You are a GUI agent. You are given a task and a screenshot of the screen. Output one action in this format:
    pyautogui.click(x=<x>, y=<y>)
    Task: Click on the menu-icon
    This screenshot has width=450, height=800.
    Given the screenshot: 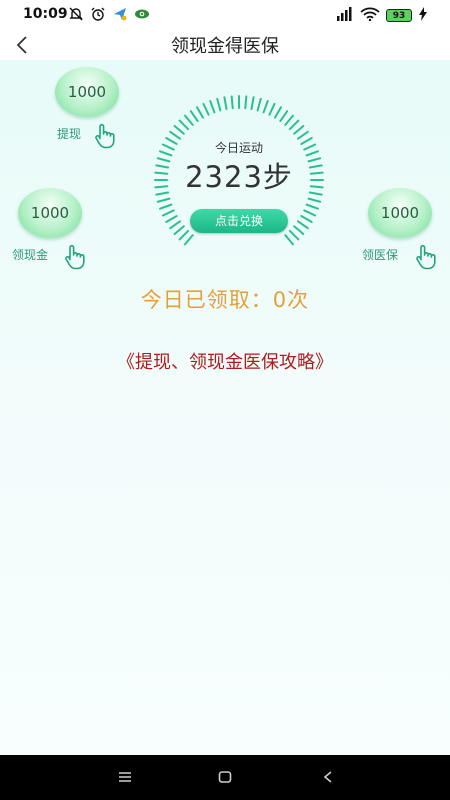 What is the action you would take?
    pyautogui.click(x=125, y=777)
    